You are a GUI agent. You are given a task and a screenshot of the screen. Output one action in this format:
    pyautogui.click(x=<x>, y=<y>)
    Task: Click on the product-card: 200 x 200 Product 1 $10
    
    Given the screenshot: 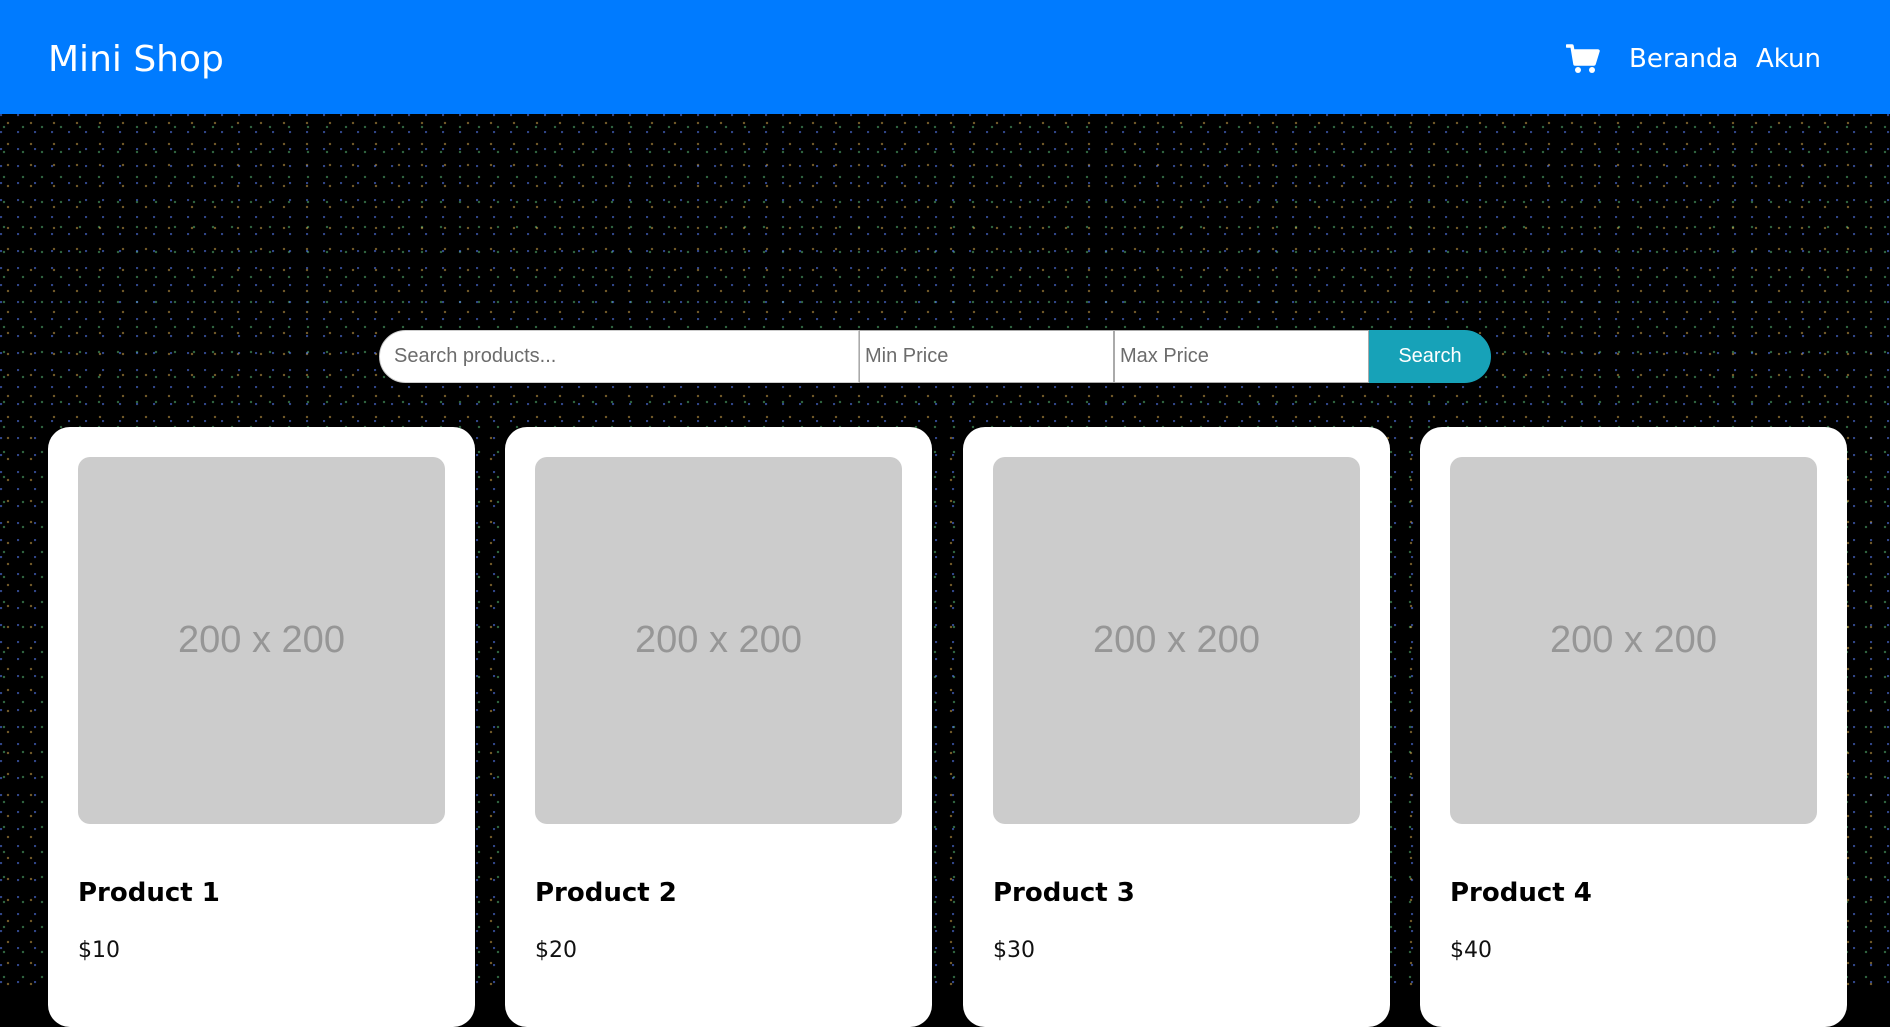 What is the action you would take?
    pyautogui.click(x=261, y=727)
    